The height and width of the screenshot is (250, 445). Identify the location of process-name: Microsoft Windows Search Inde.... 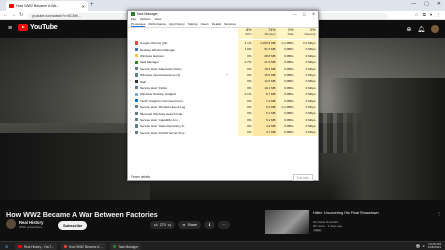
(162, 113).